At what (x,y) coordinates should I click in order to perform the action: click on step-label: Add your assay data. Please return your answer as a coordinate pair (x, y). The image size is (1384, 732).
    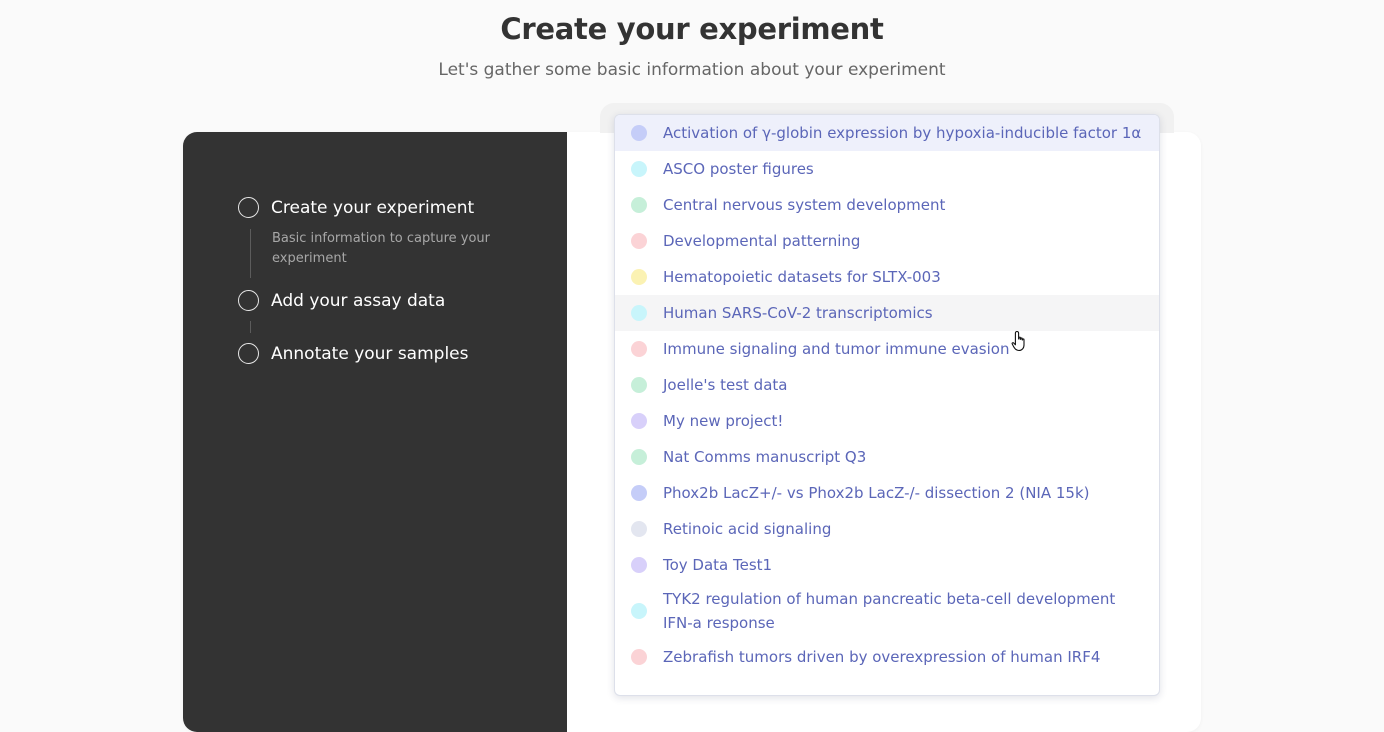
    Looking at the image, I should click on (358, 300).